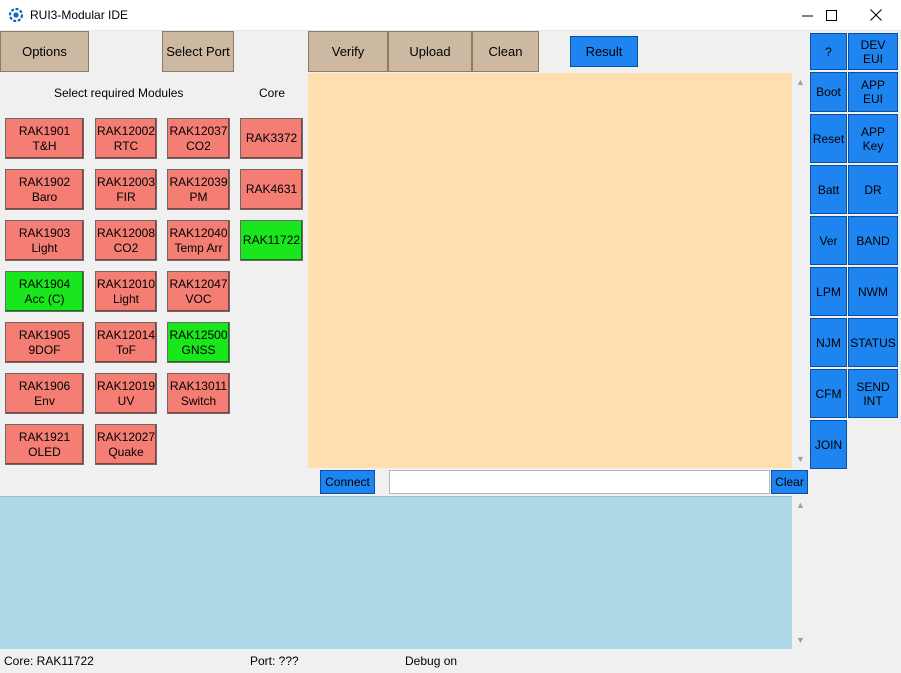  Describe the element at coordinates (604, 51) in the screenshot. I see `result-button: Result` at that location.